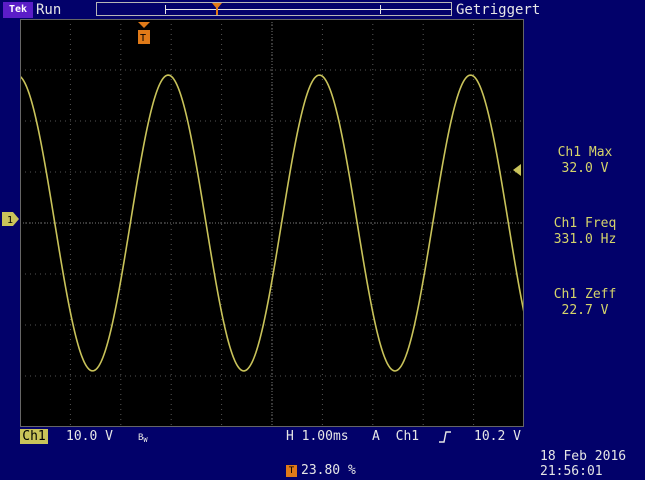 The image size is (645, 480). What do you see at coordinates (517, 170) in the screenshot?
I see `trigger-level-arrow-icon` at bounding box center [517, 170].